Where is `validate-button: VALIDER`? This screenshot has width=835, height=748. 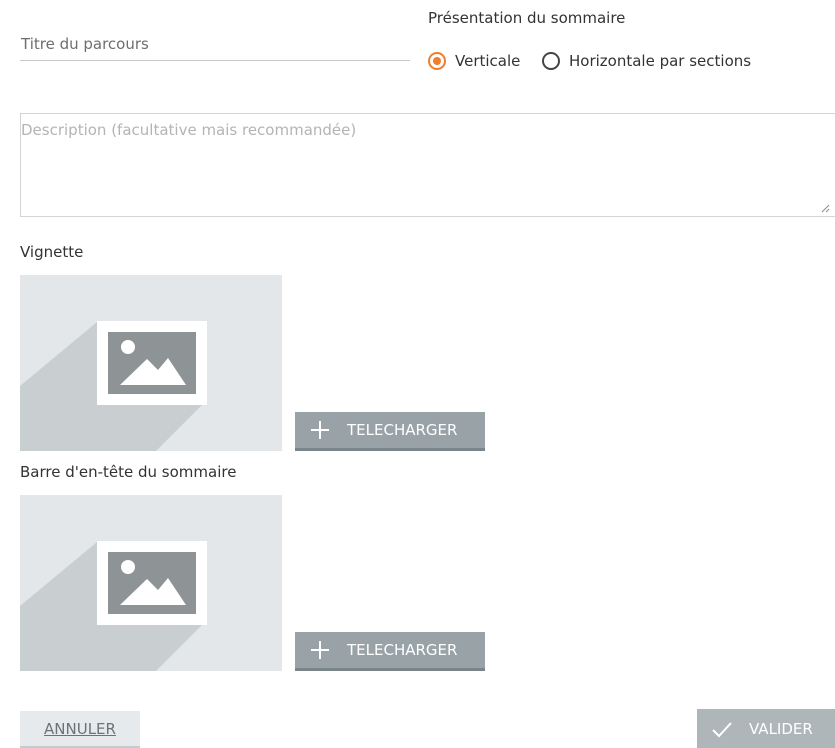 validate-button: VALIDER is located at coordinates (766, 728).